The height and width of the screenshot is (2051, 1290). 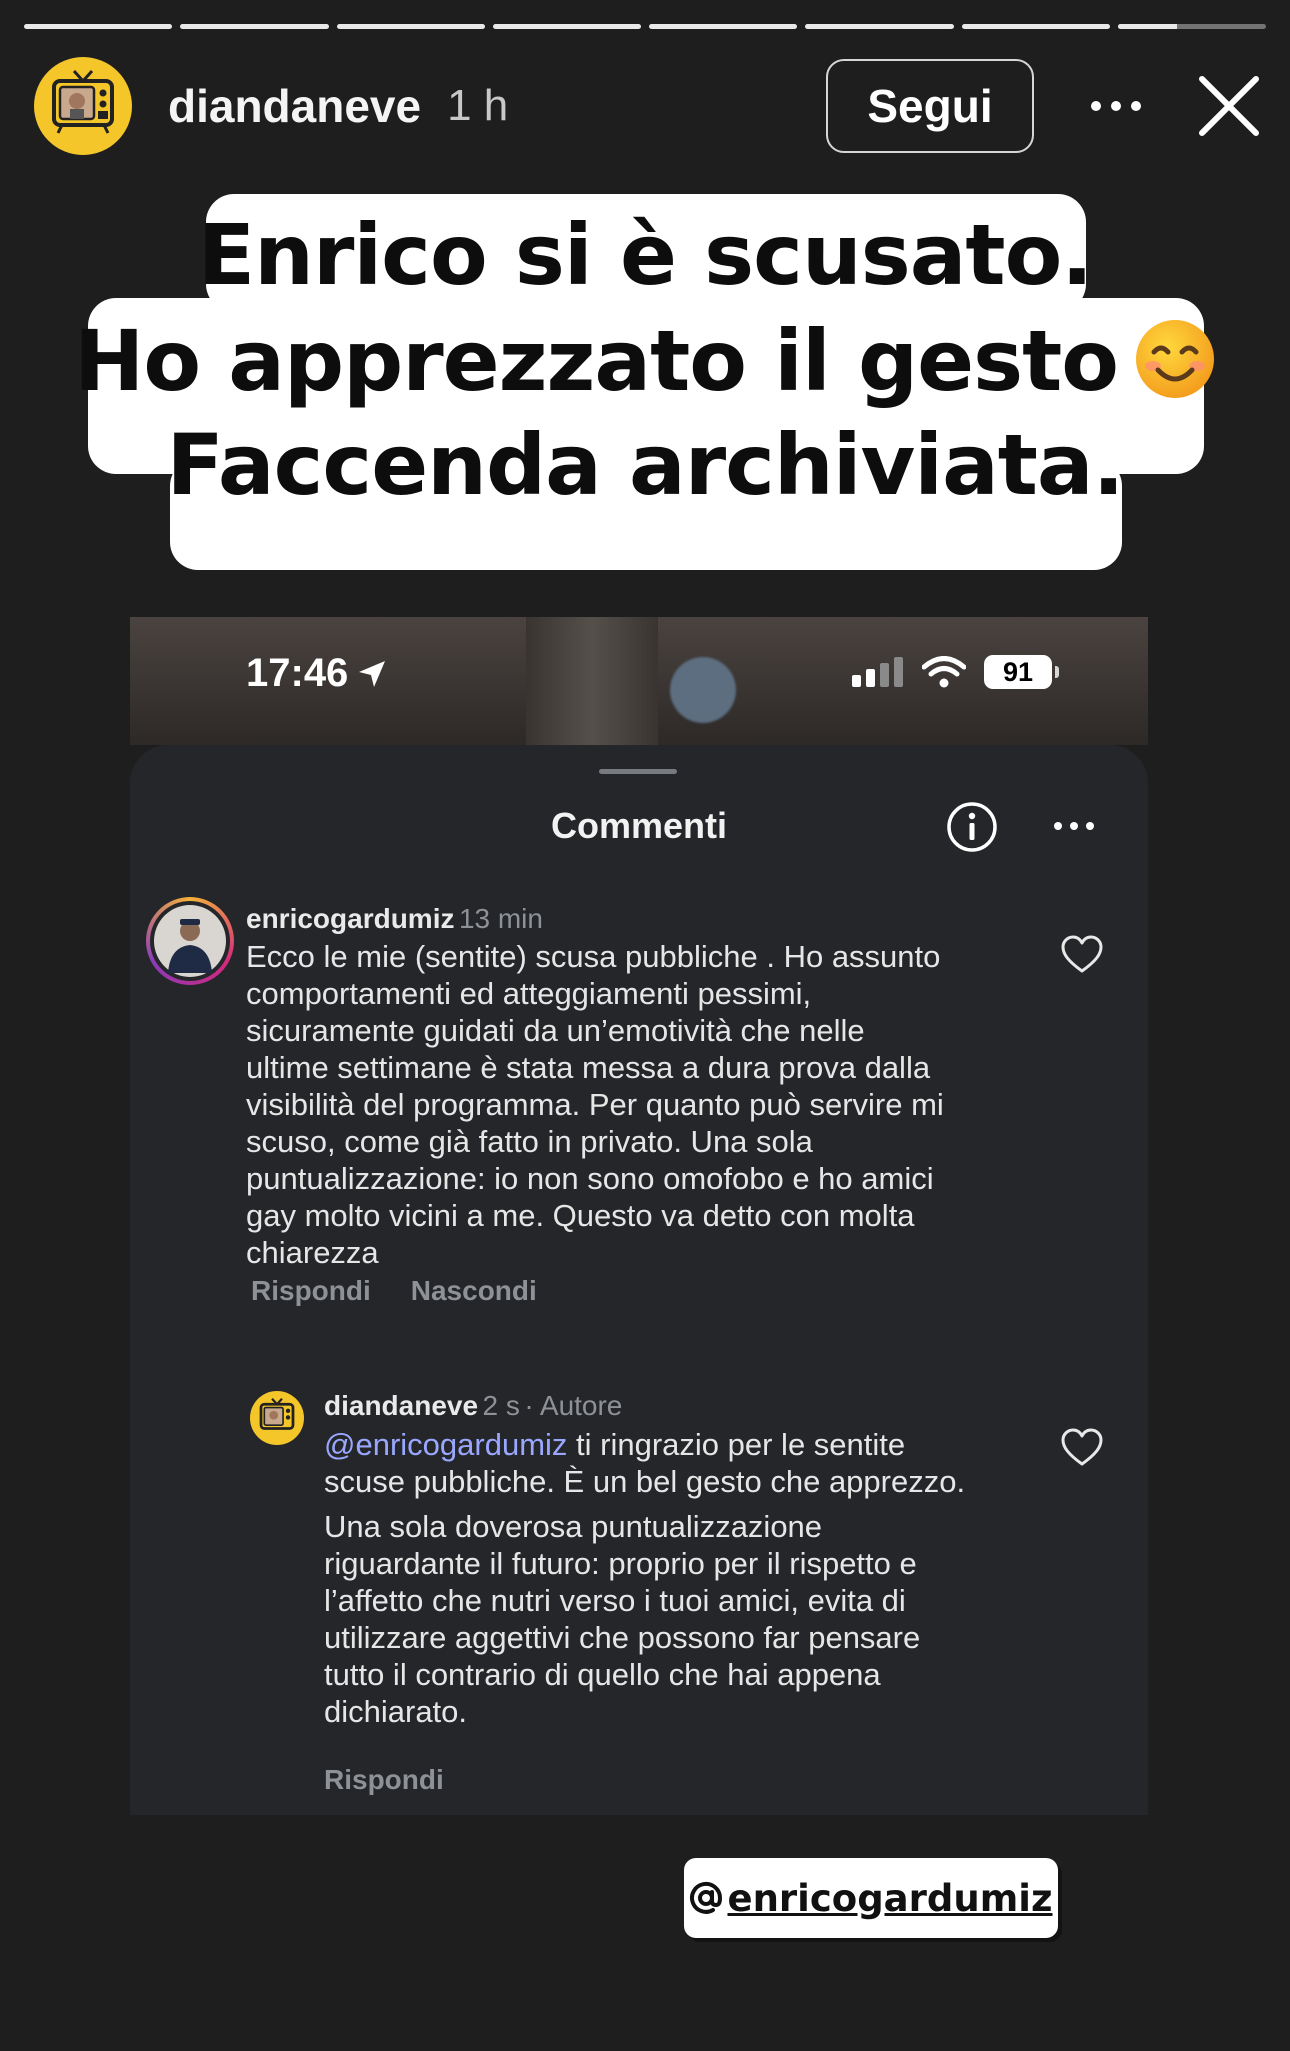 I want to click on status-time: 17:46, so click(x=317, y=673).